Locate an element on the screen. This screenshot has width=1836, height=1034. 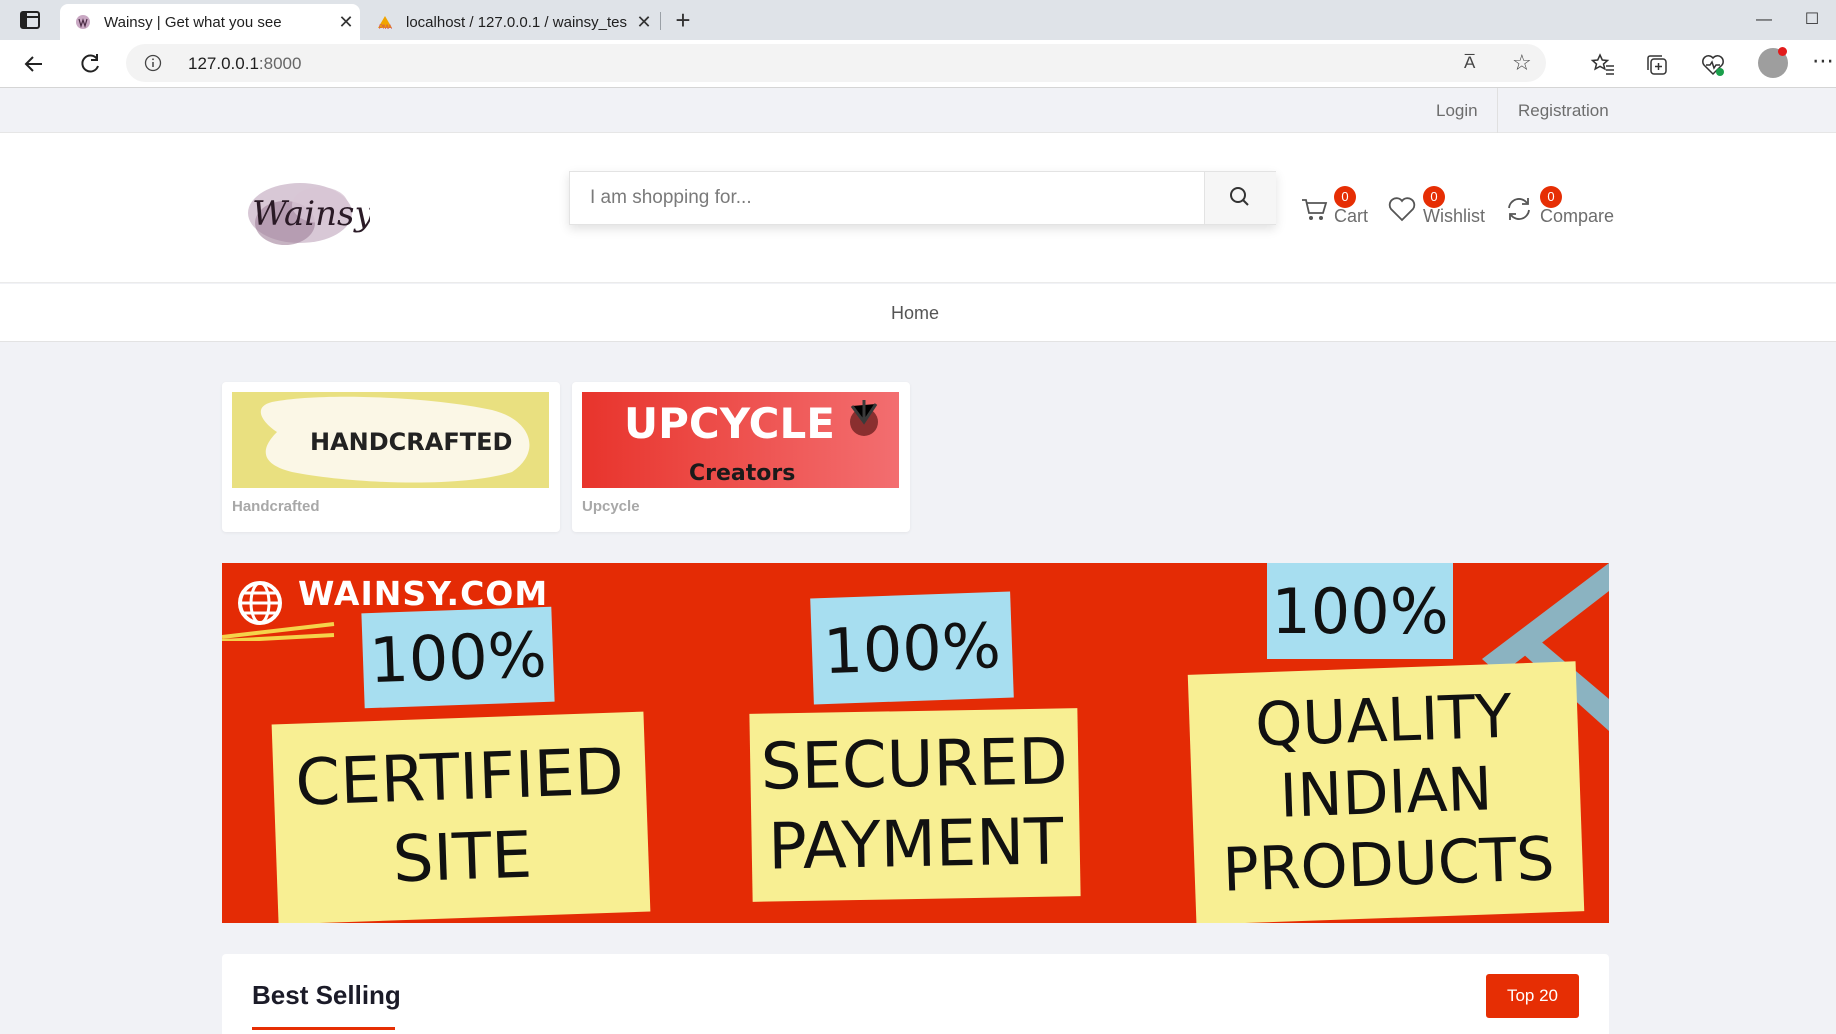
wainsy-favicon-icon is located at coordinates (83, 22).